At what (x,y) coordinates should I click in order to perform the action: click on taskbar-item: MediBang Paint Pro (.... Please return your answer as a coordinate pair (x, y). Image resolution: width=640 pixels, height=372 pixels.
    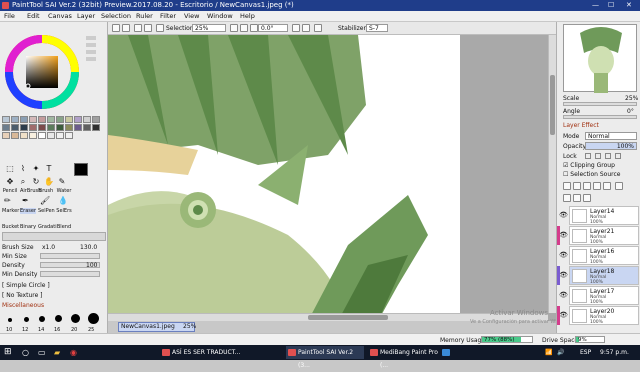
    Looking at the image, I should click on (403, 357).